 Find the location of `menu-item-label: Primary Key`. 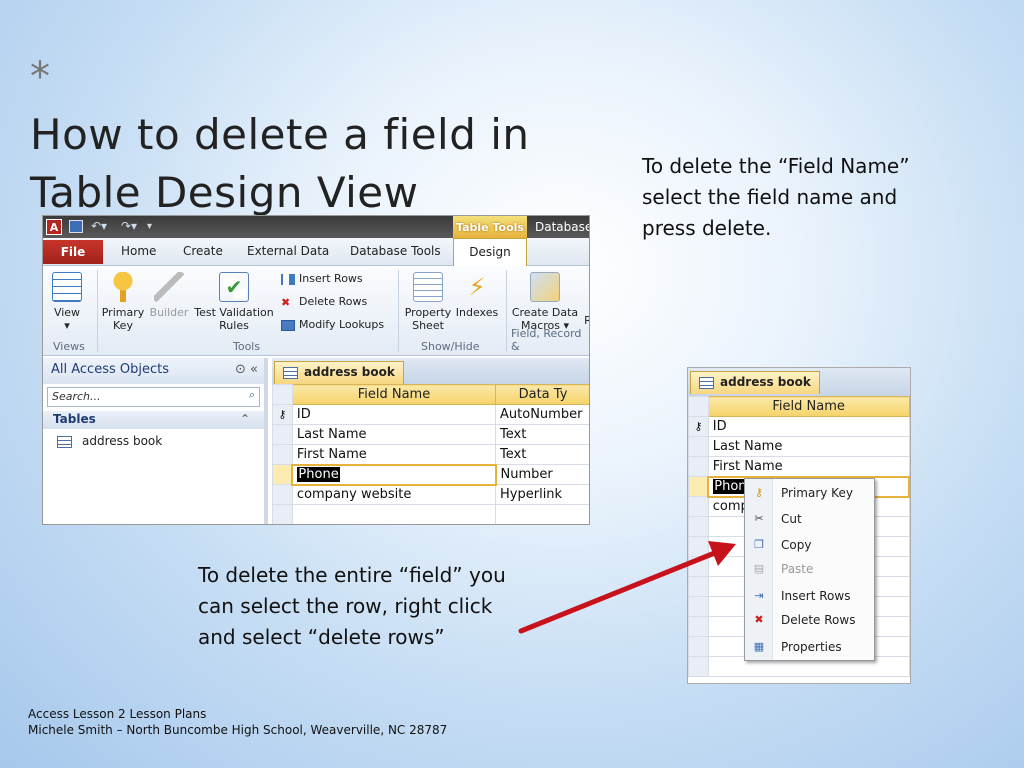

menu-item-label: Primary Key is located at coordinates (817, 493).